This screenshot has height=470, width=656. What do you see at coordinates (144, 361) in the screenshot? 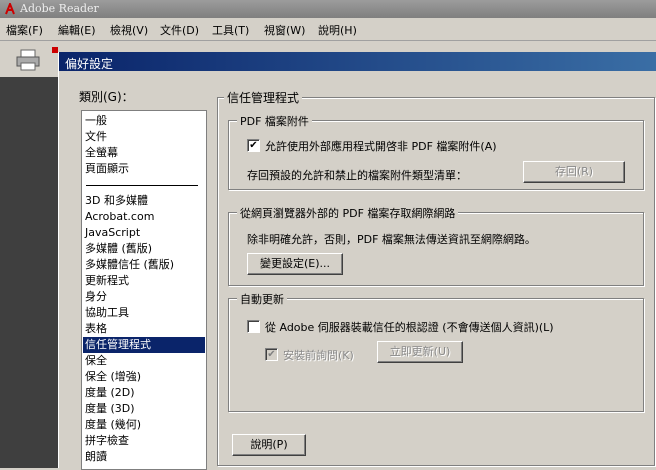
I see `category-item-security: 保全` at bounding box center [144, 361].